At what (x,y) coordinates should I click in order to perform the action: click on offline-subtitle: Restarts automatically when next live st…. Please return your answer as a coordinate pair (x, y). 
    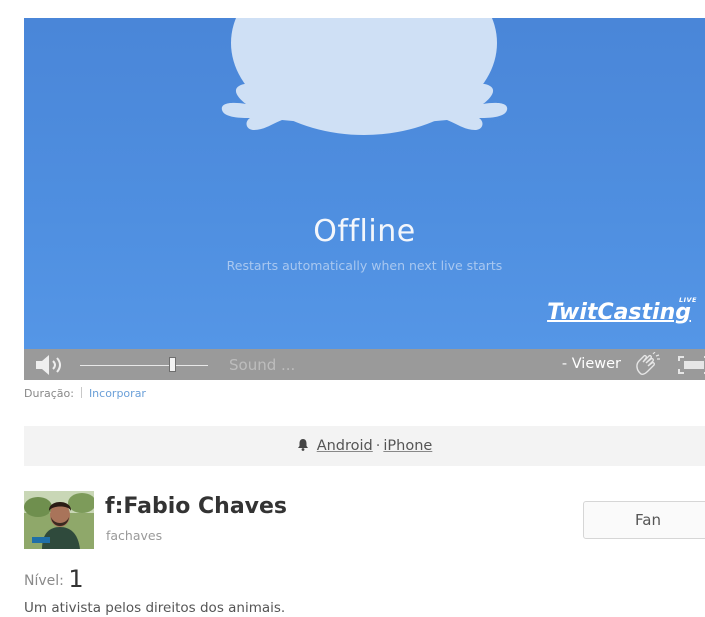
    Looking at the image, I should click on (364, 265).